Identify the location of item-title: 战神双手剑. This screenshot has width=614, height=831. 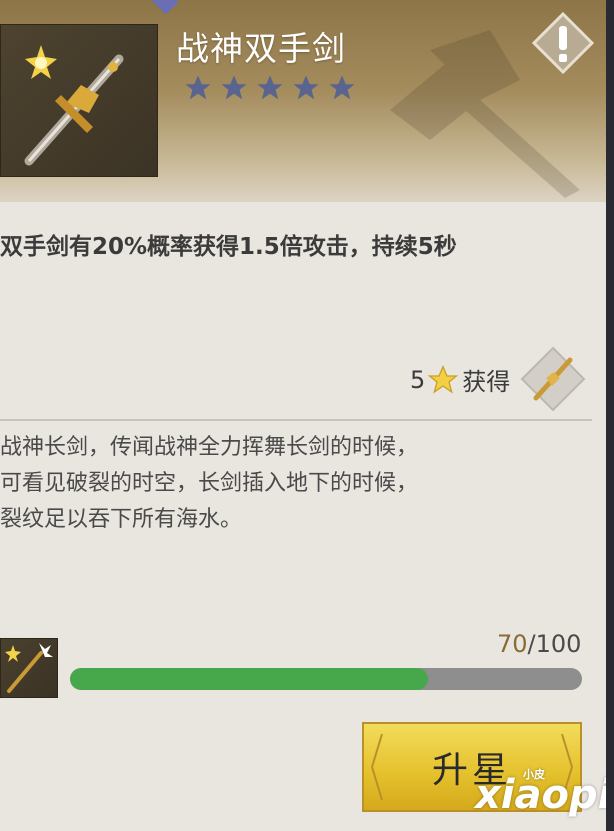
(261, 48).